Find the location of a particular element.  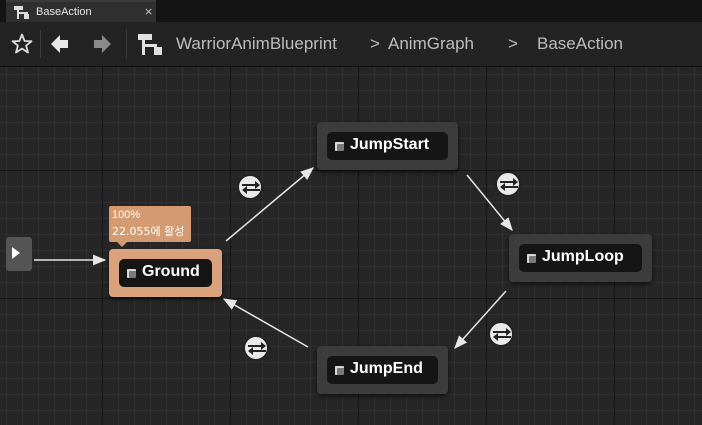

state-node-jumploop: JumpLoop is located at coordinates (580, 258).